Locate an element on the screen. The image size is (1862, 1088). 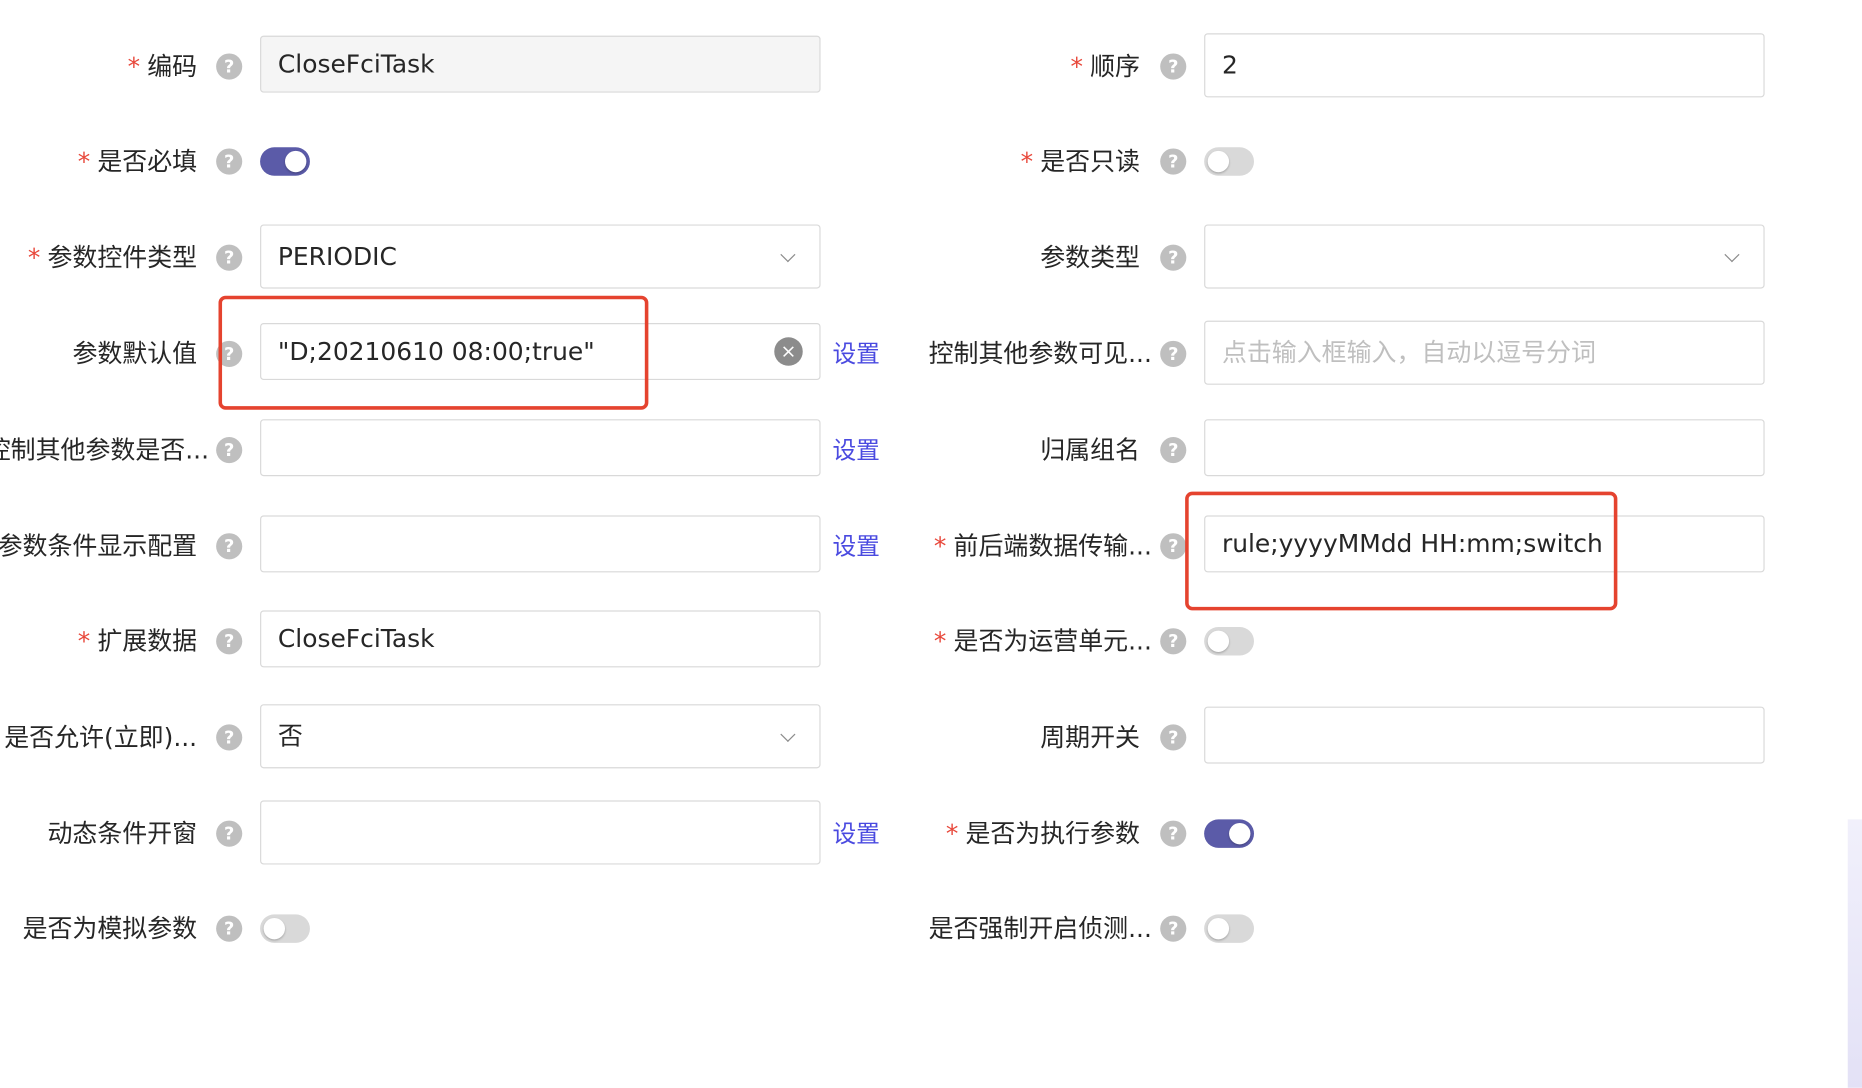
force-detect-toggle is located at coordinates (1229, 928).